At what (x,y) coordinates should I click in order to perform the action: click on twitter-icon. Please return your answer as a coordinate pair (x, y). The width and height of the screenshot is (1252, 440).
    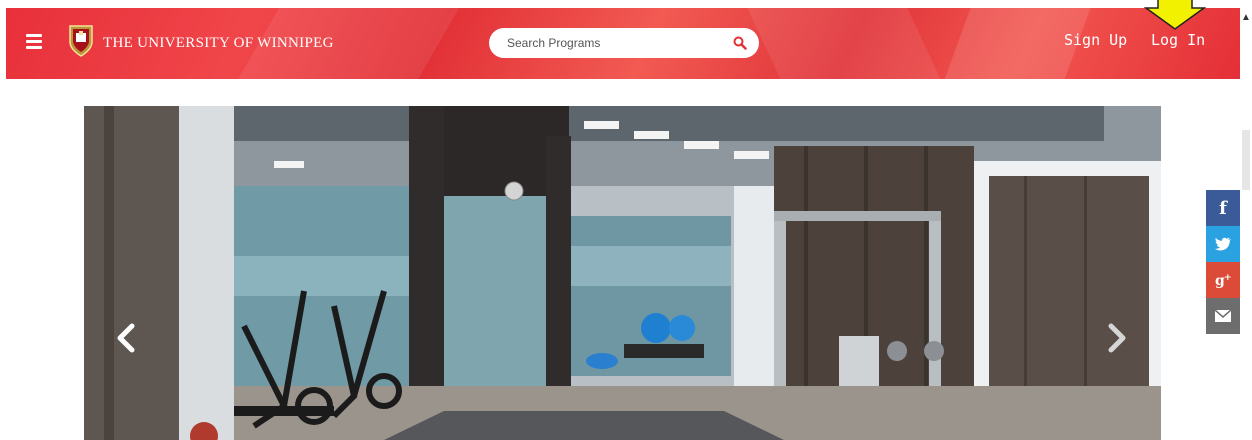
    Looking at the image, I should click on (1223, 244).